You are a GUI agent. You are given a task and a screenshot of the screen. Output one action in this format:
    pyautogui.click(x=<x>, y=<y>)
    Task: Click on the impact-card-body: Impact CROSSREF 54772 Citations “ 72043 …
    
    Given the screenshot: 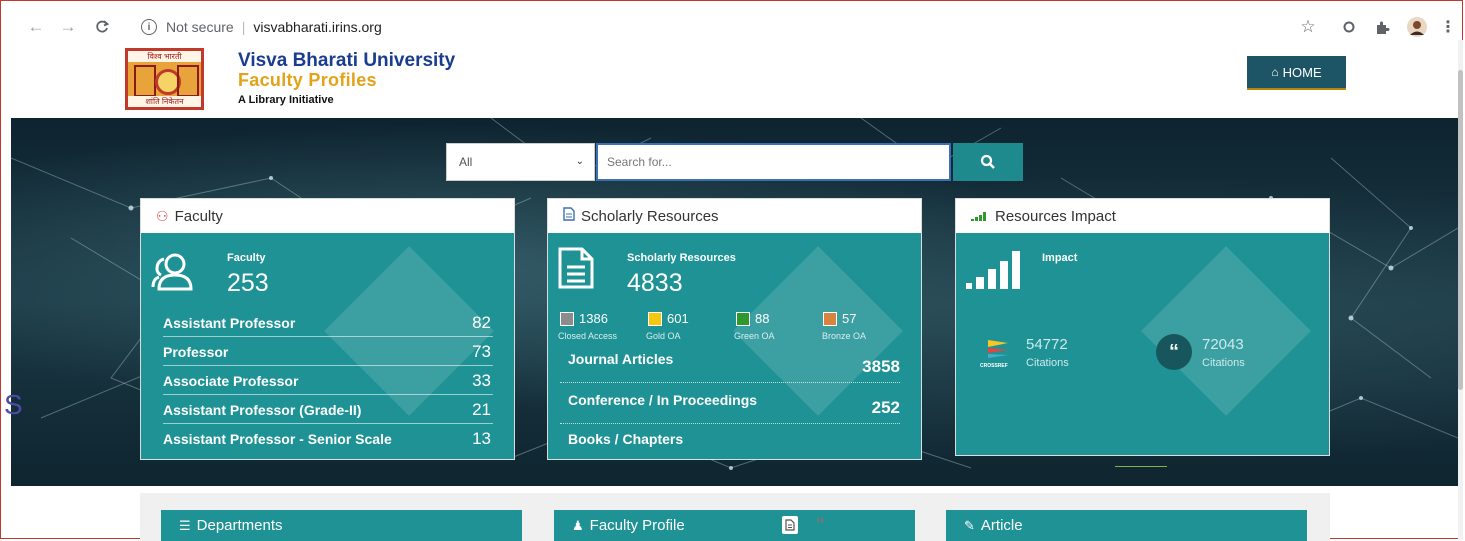 What is the action you would take?
    pyautogui.click(x=1142, y=344)
    